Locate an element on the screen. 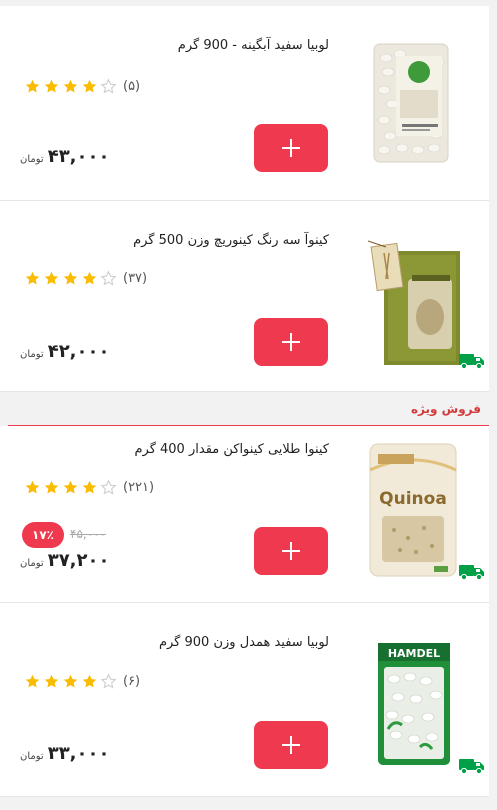 The height and width of the screenshot is (810, 497). product-price: تومان ۴۳,۰۰۰ is located at coordinates (64, 156).